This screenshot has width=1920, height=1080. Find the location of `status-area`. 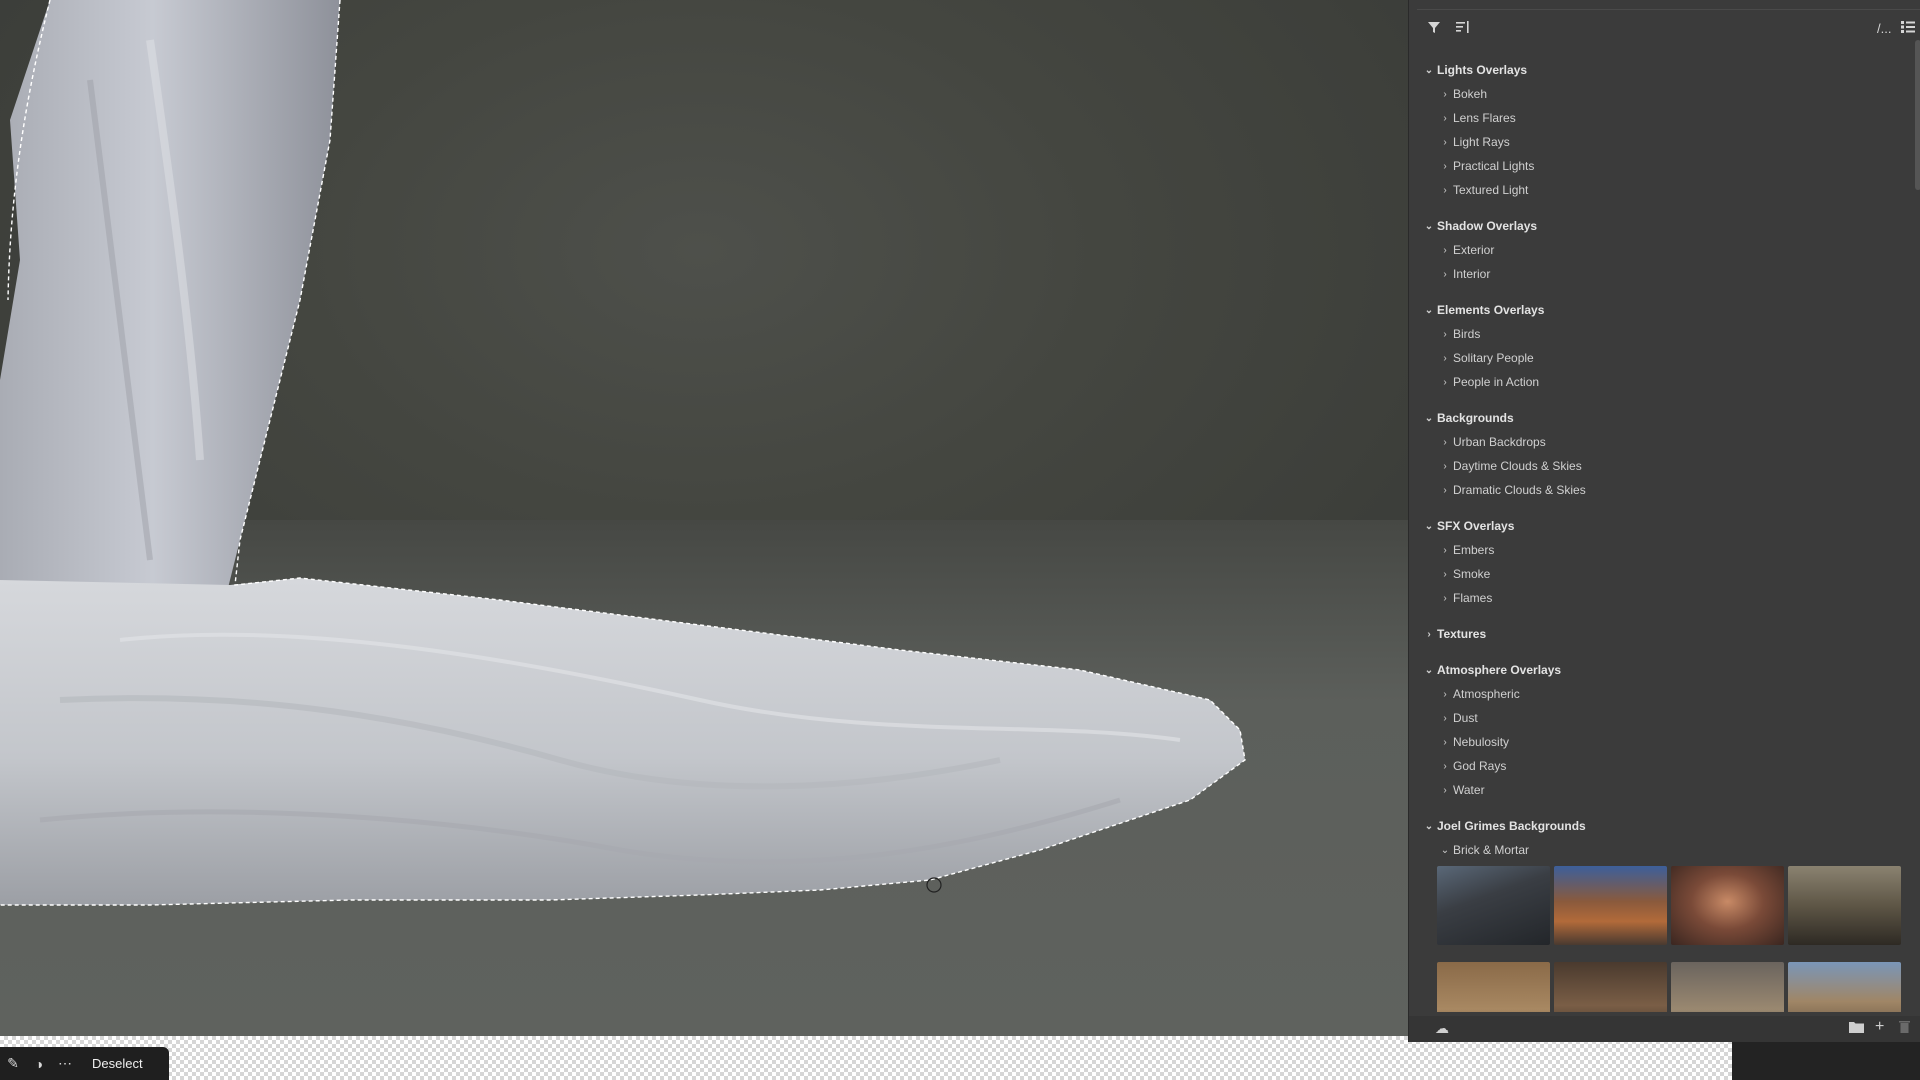

status-area is located at coordinates (1826, 1058).